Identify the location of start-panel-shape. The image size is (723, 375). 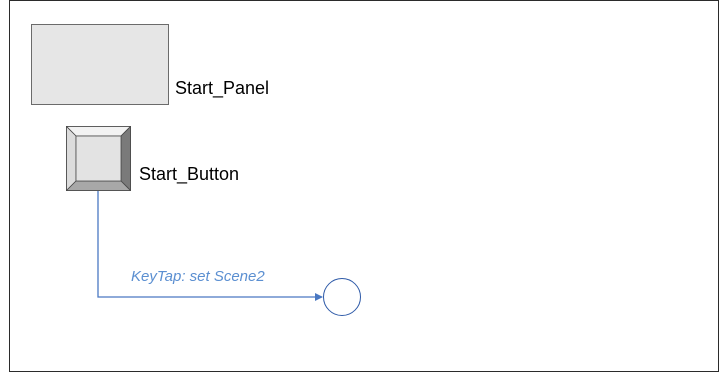
(100, 64).